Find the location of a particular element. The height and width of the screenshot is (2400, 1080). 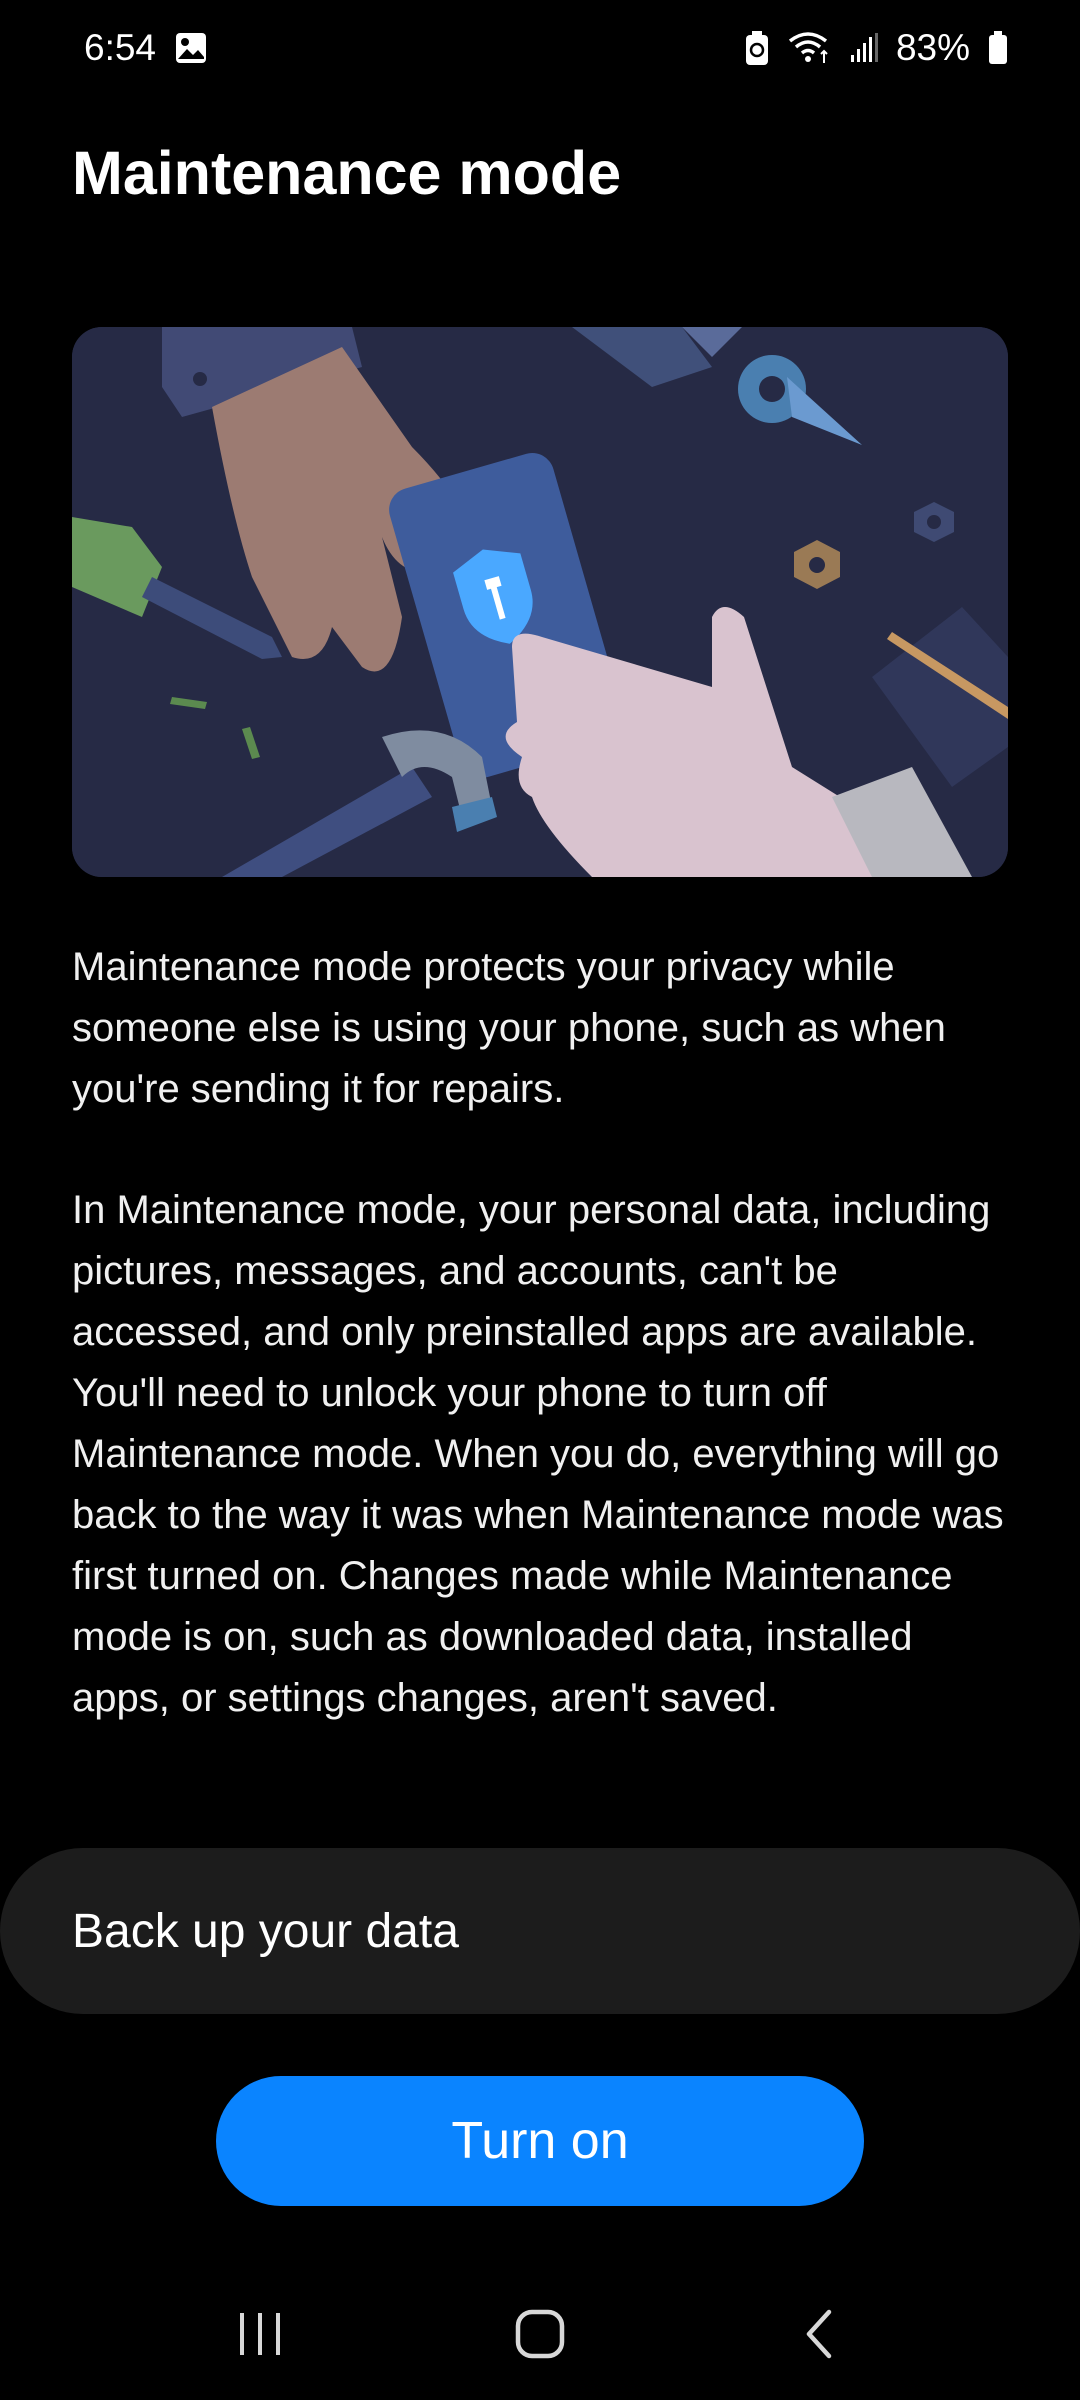

status-right: 83% is located at coordinates (876, 48).